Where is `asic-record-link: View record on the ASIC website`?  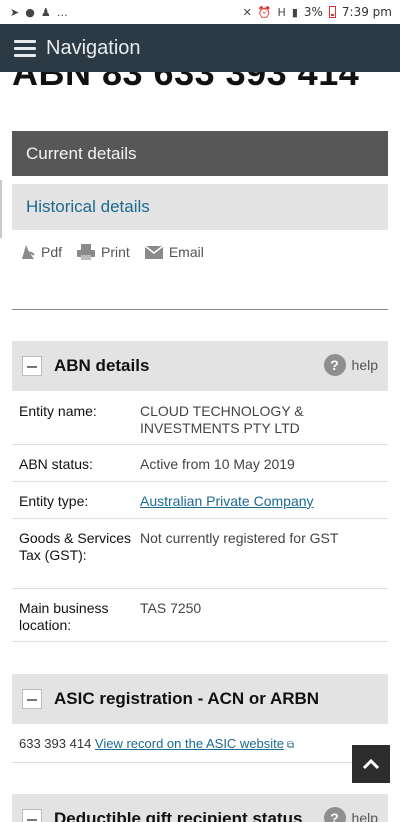 asic-record-link: View record on the ASIC website is located at coordinates (189, 743).